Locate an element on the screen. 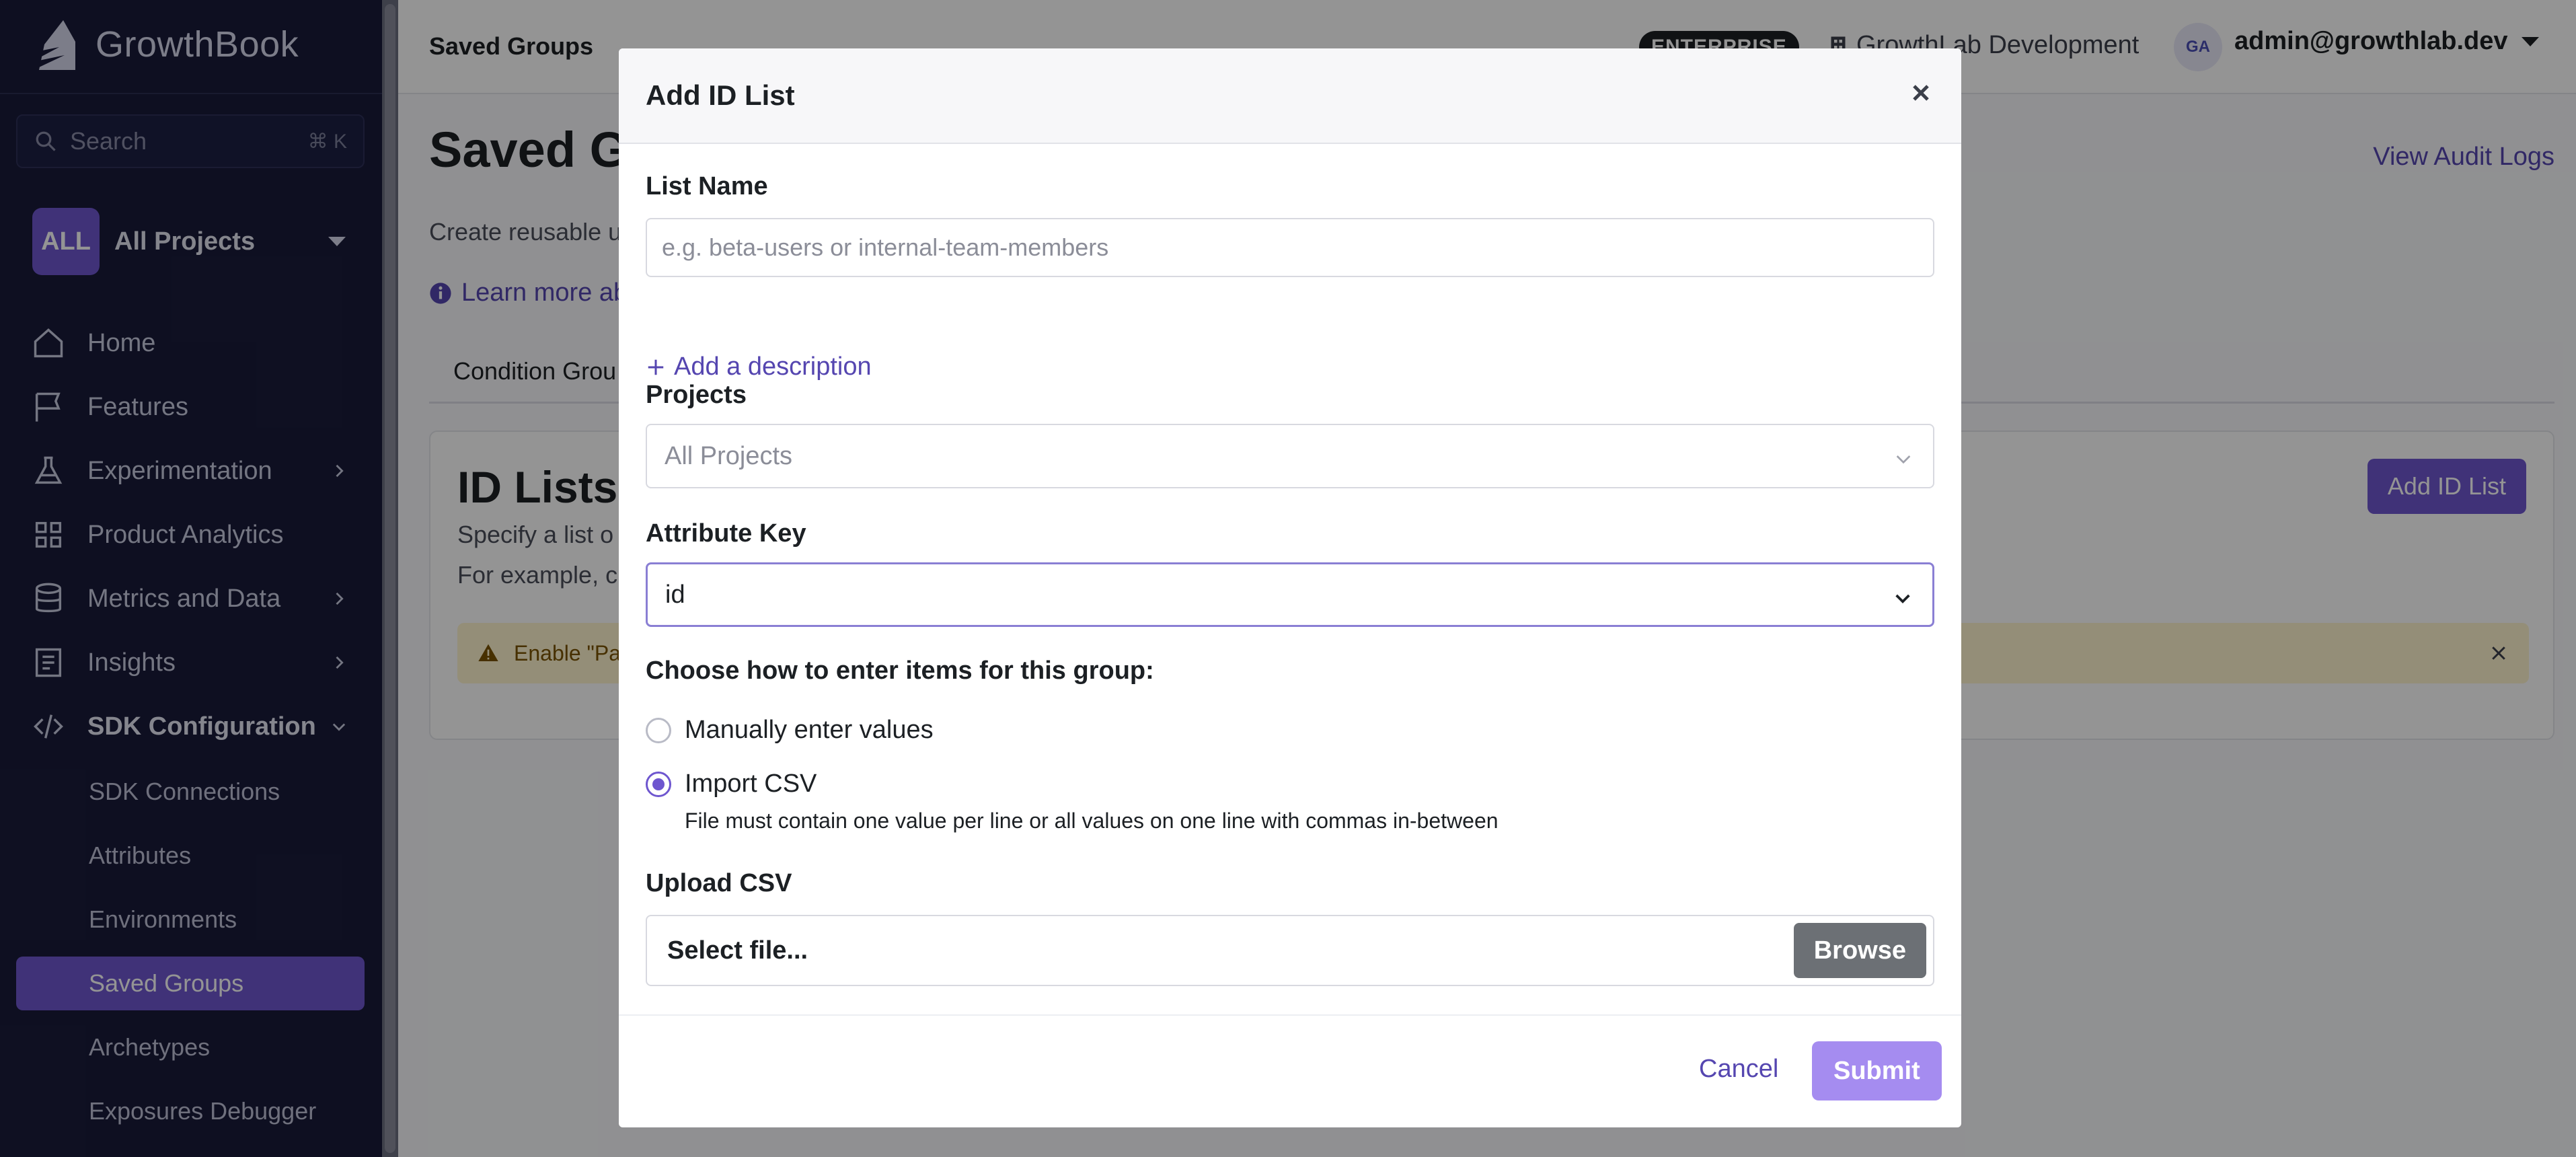  add-description-link: Add a description is located at coordinates (759, 366).